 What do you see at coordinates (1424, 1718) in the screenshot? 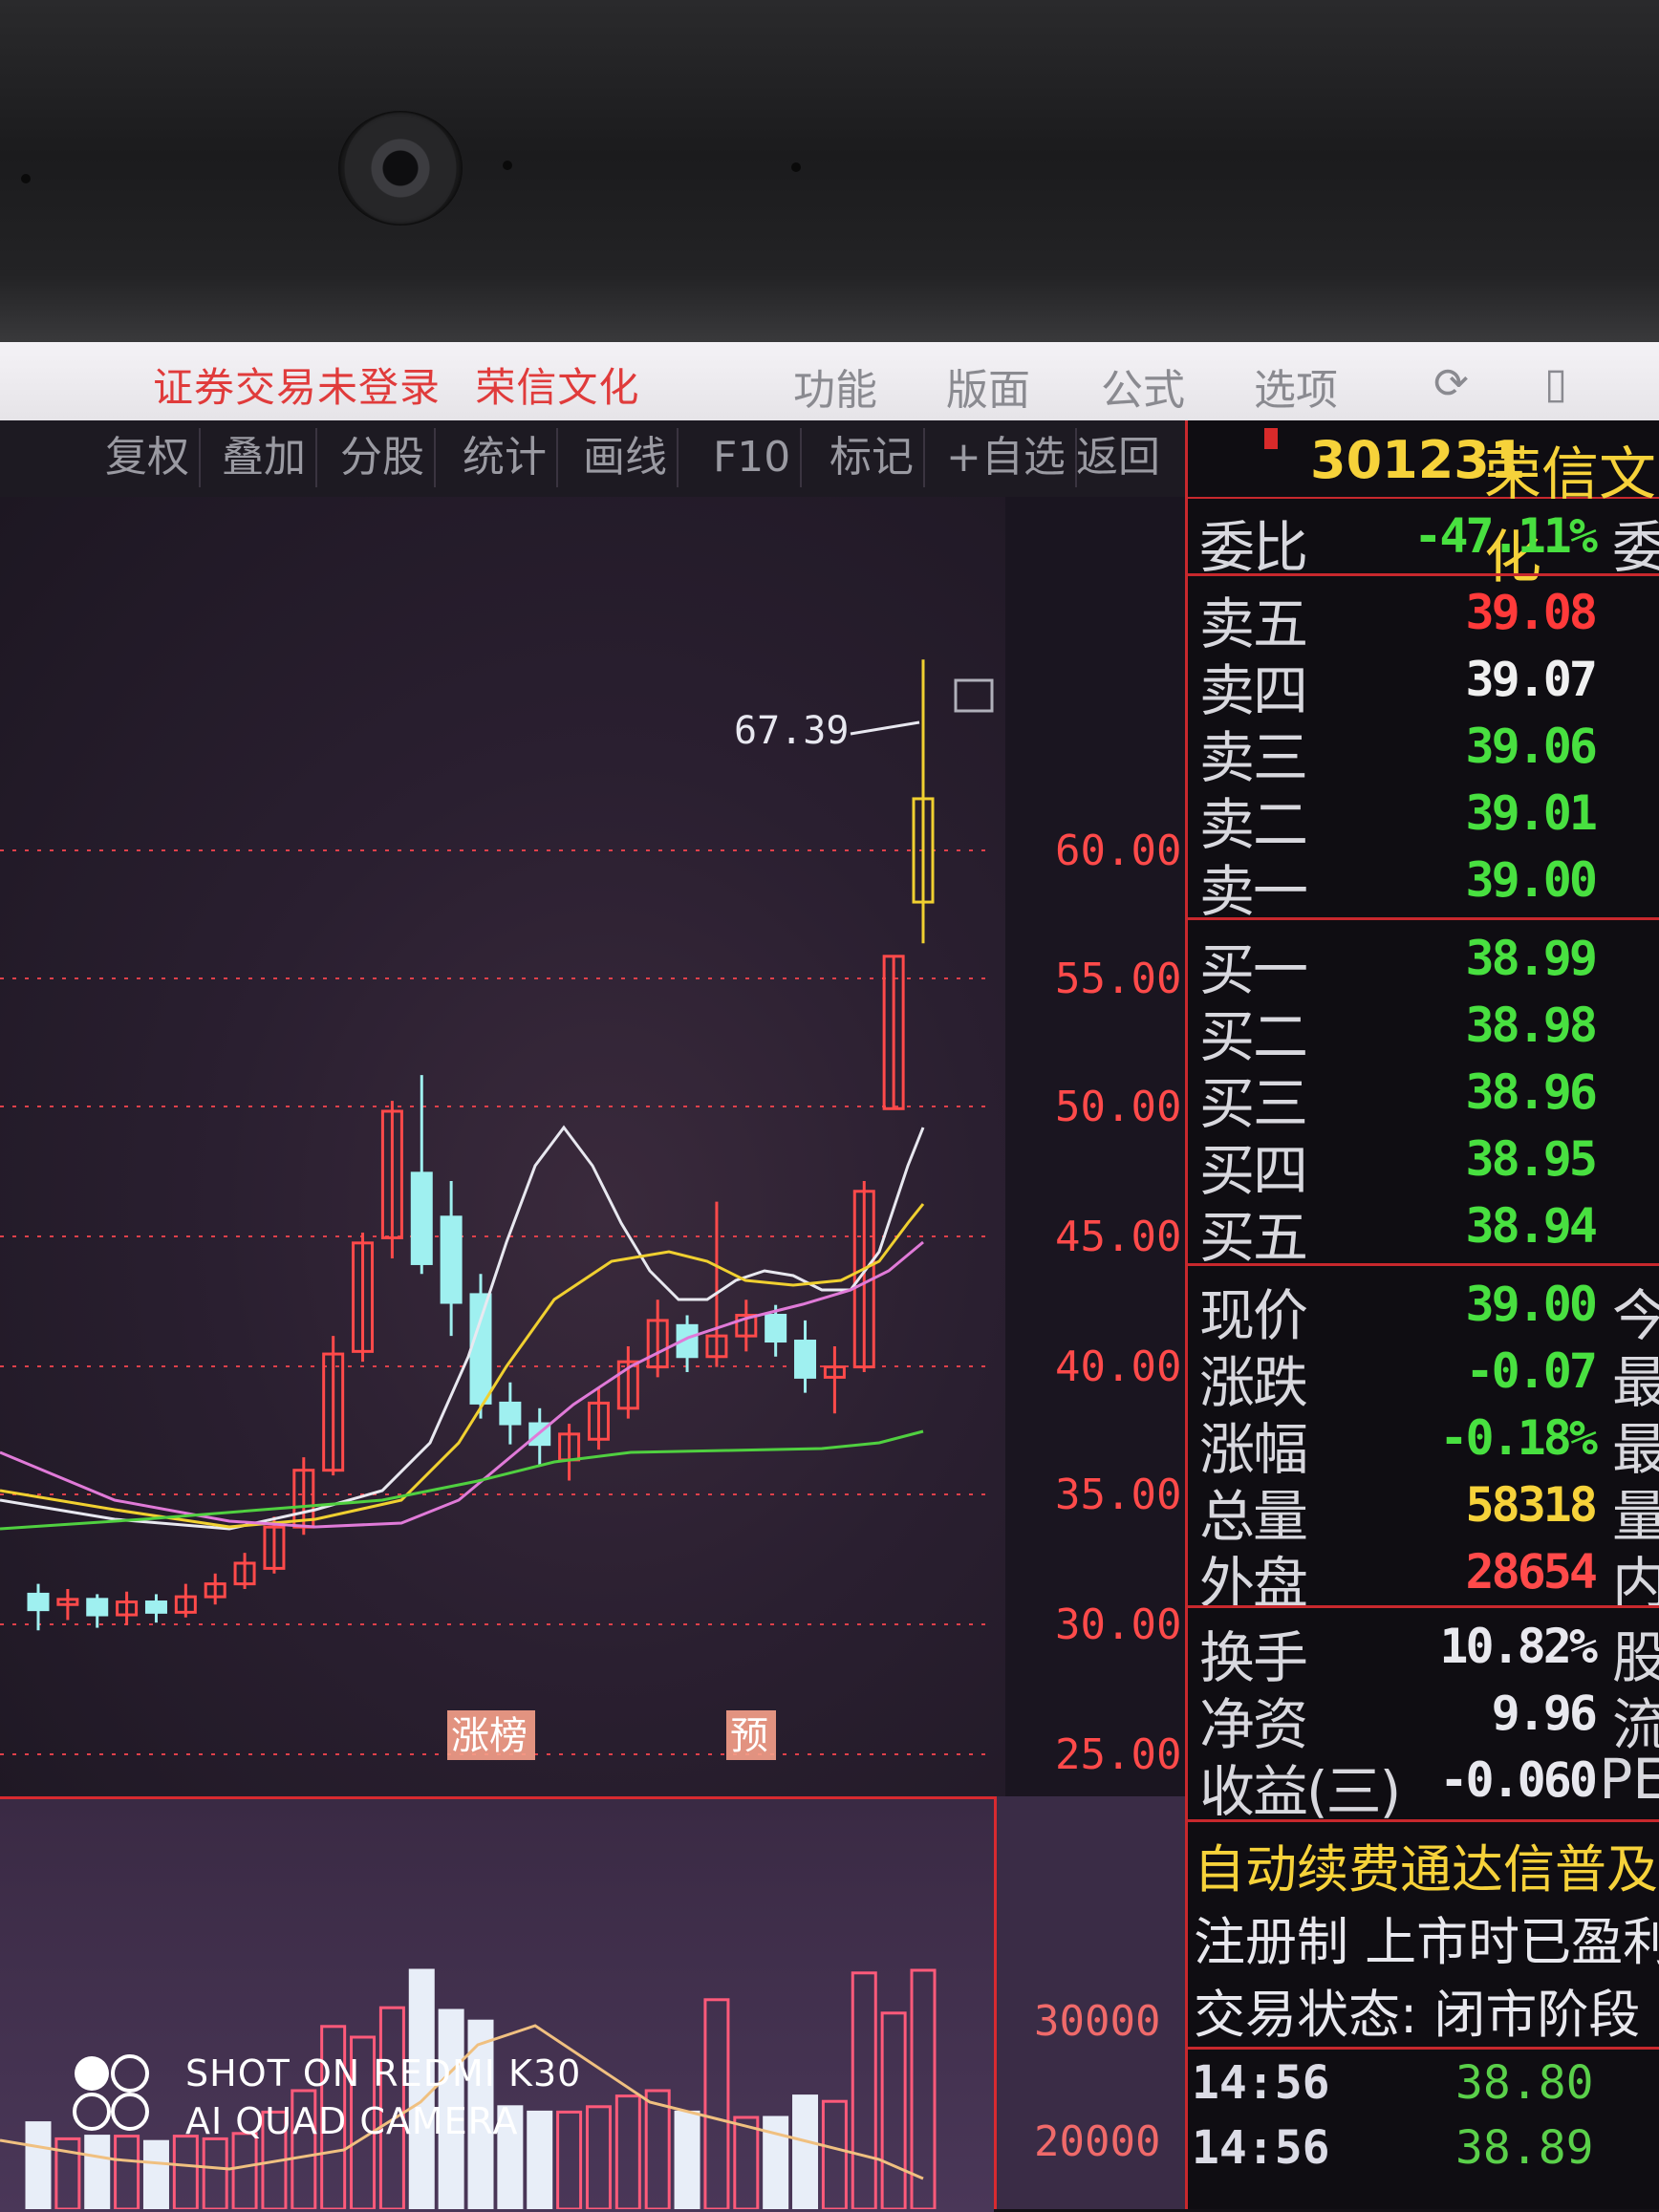
I see `fundamental-row: 净资 9.96 流` at bounding box center [1424, 1718].